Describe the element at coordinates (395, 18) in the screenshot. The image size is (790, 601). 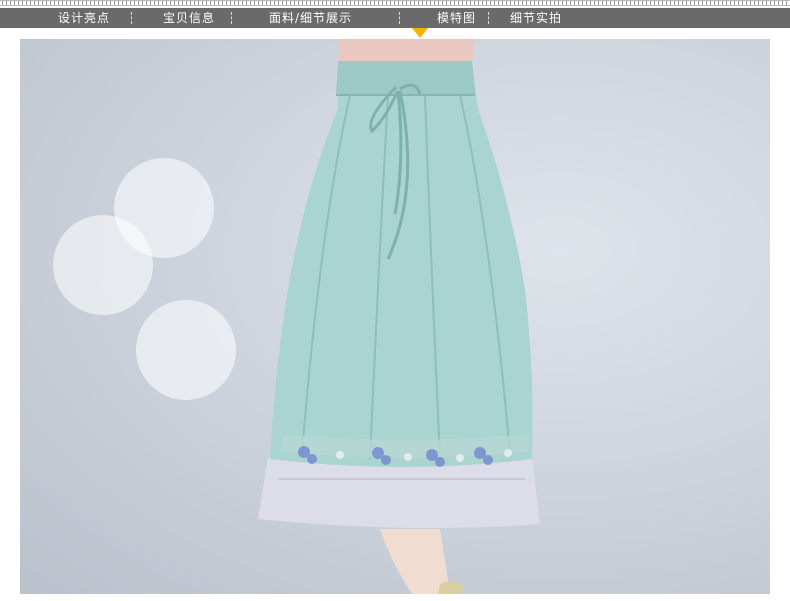
I see `nav-bar: 设计亮点 宝贝信息 面料/细节展示 模特图 细节实拍` at that location.